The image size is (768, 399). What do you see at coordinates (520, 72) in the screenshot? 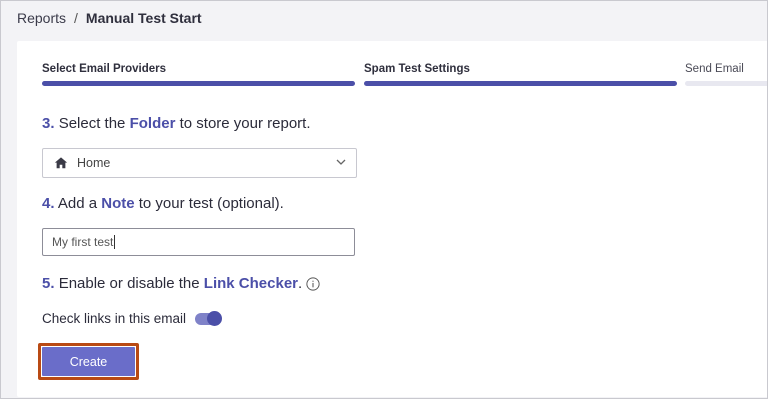
I see `step-spam-test-settings: Spam Test Settings` at bounding box center [520, 72].